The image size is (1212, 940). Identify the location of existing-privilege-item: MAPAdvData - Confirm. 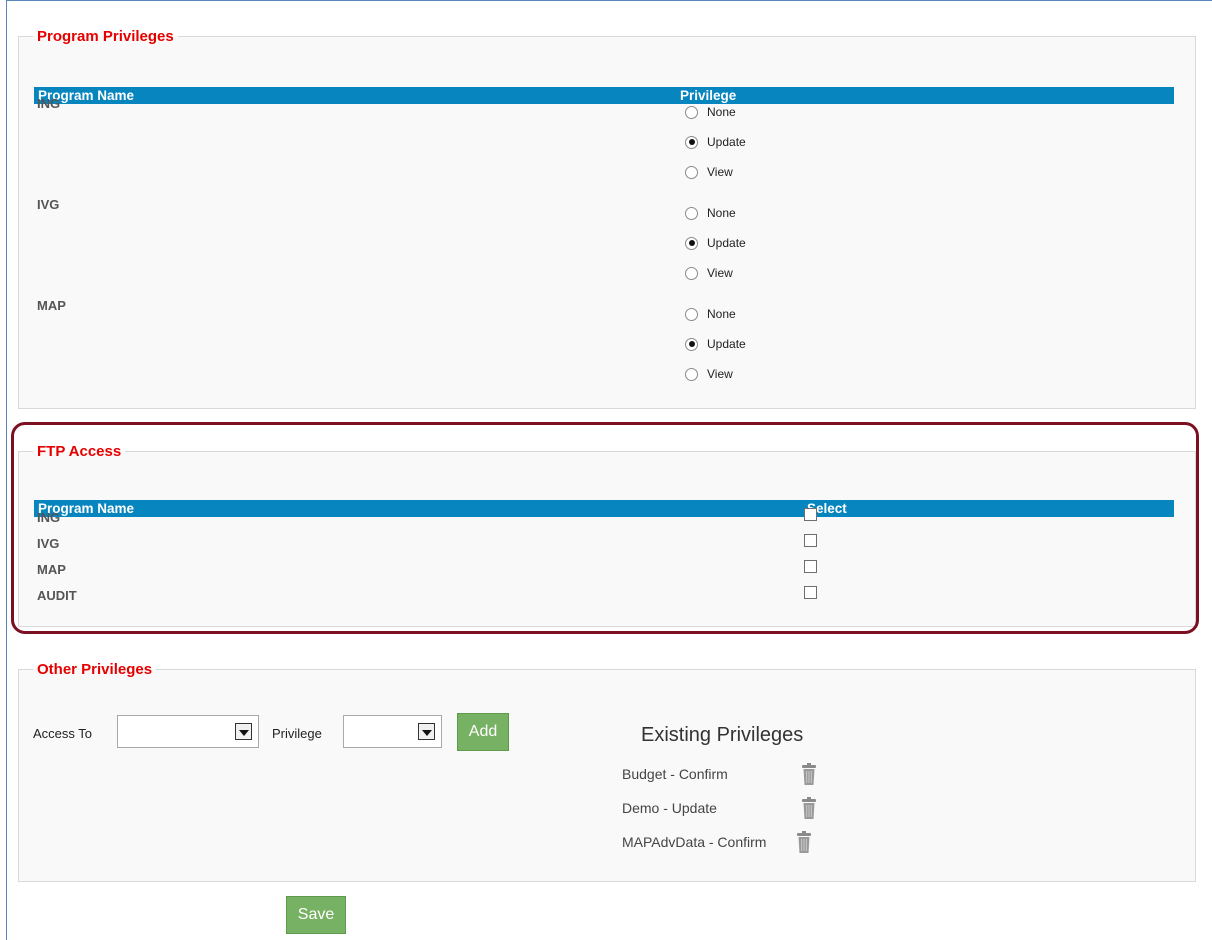
(694, 842).